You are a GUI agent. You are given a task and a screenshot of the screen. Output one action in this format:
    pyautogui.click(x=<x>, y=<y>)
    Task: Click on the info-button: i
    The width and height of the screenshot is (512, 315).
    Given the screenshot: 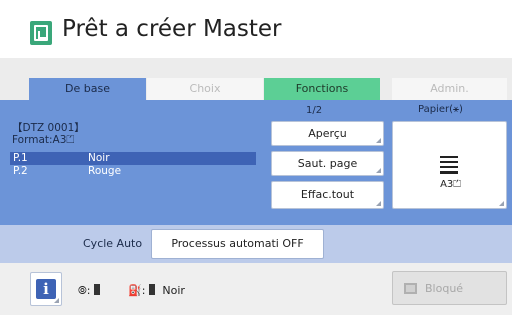 What is the action you would take?
    pyautogui.click(x=46, y=289)
    